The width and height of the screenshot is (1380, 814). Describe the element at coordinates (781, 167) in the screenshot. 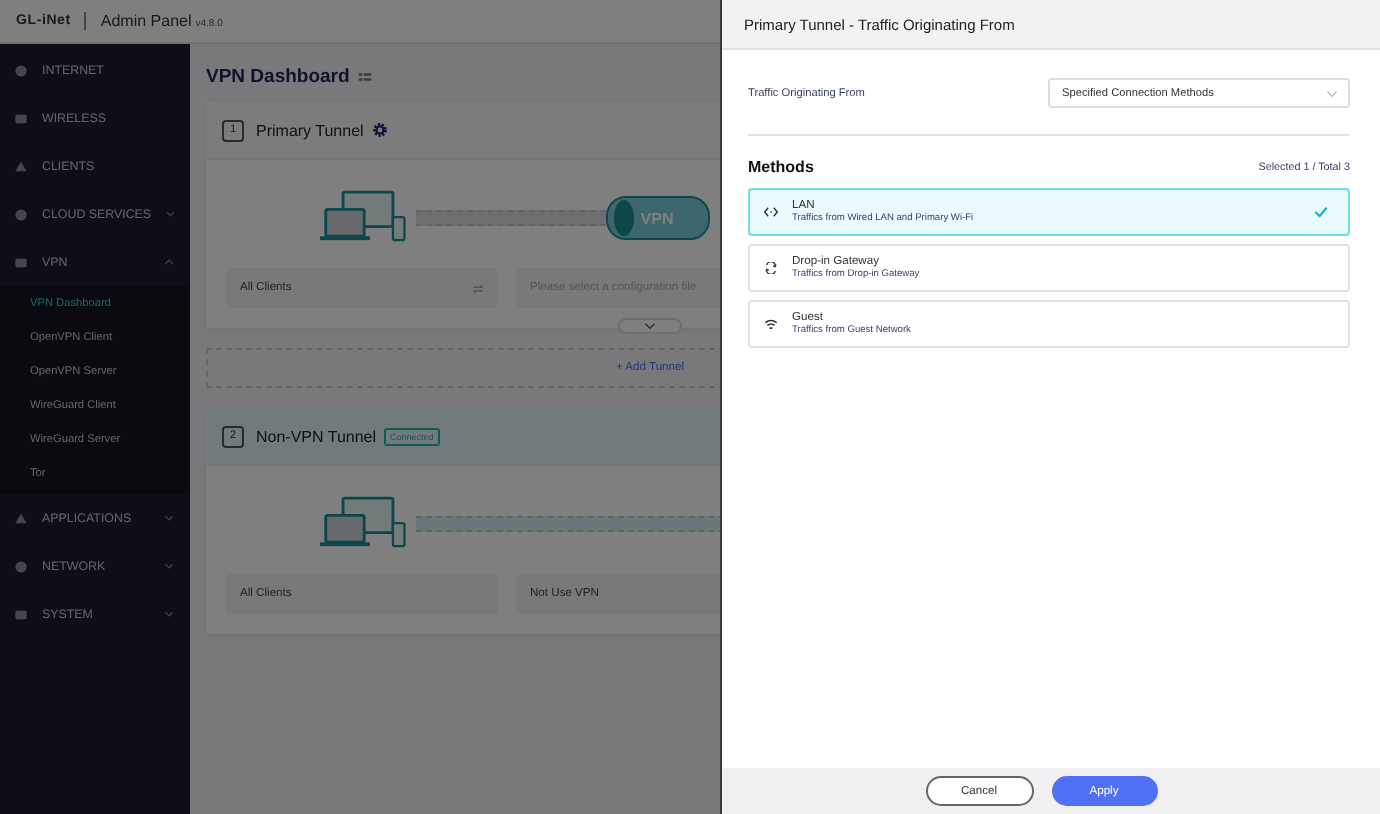

I see `methods-heading: Methods` at that location.